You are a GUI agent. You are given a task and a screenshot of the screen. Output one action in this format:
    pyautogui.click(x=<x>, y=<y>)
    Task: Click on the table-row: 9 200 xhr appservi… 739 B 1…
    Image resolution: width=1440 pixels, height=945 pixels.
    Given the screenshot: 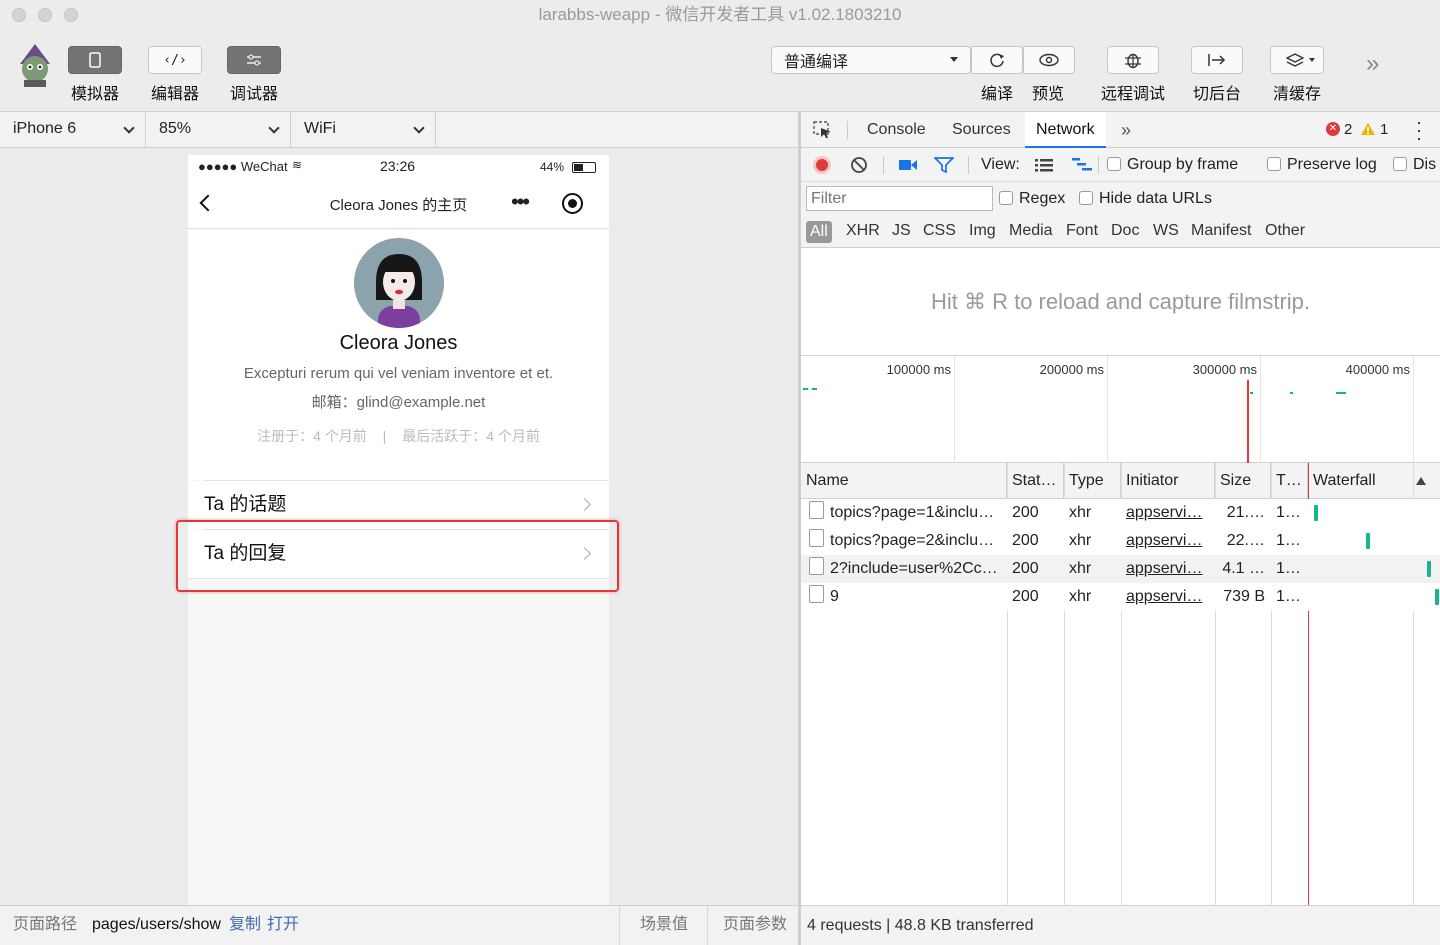 What is the action you would take?
    pyautogui.click(x=1120, y=597)
    